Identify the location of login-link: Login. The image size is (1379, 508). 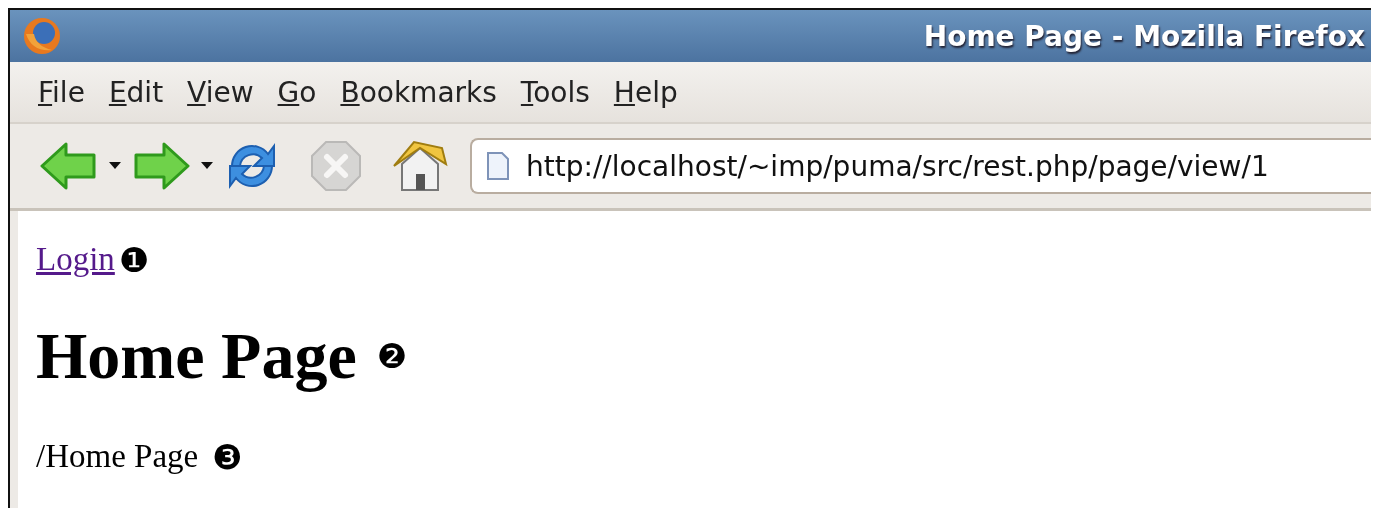
(75, 259).